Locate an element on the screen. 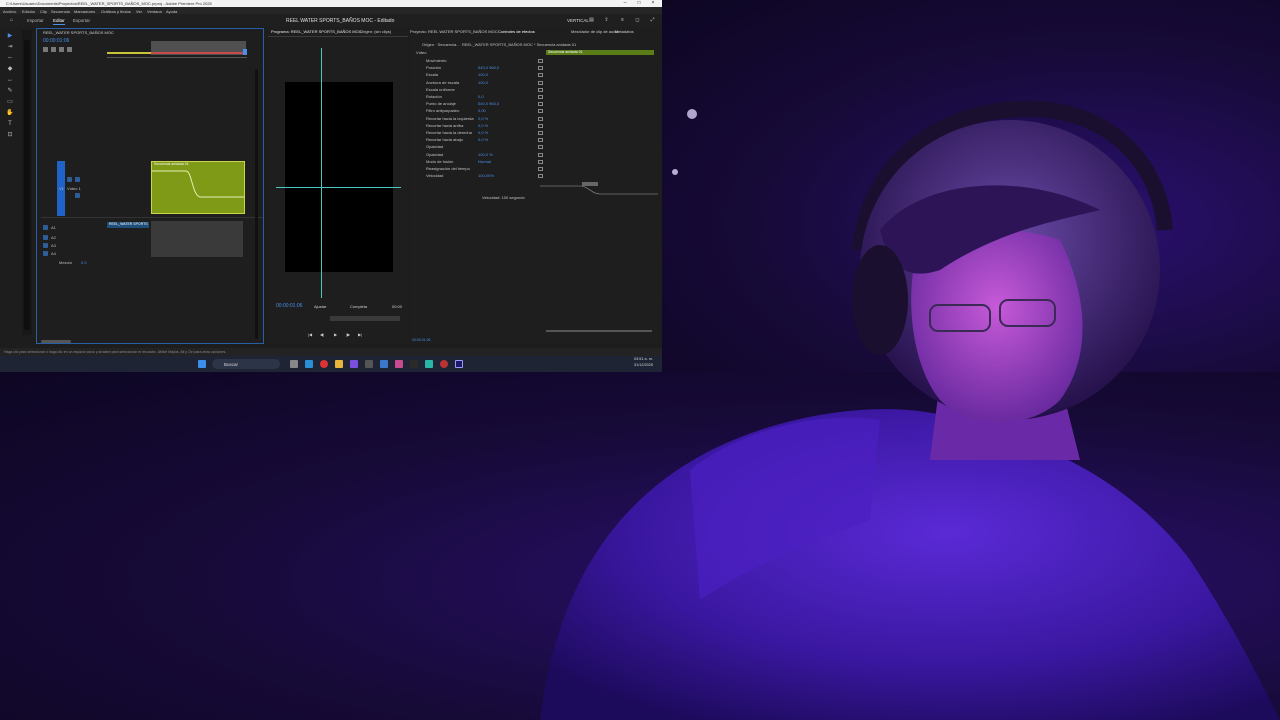 This screenshot has width=1280, height=720. ripple-edit-icon: ⇔ is located at coordinates (10, 58).